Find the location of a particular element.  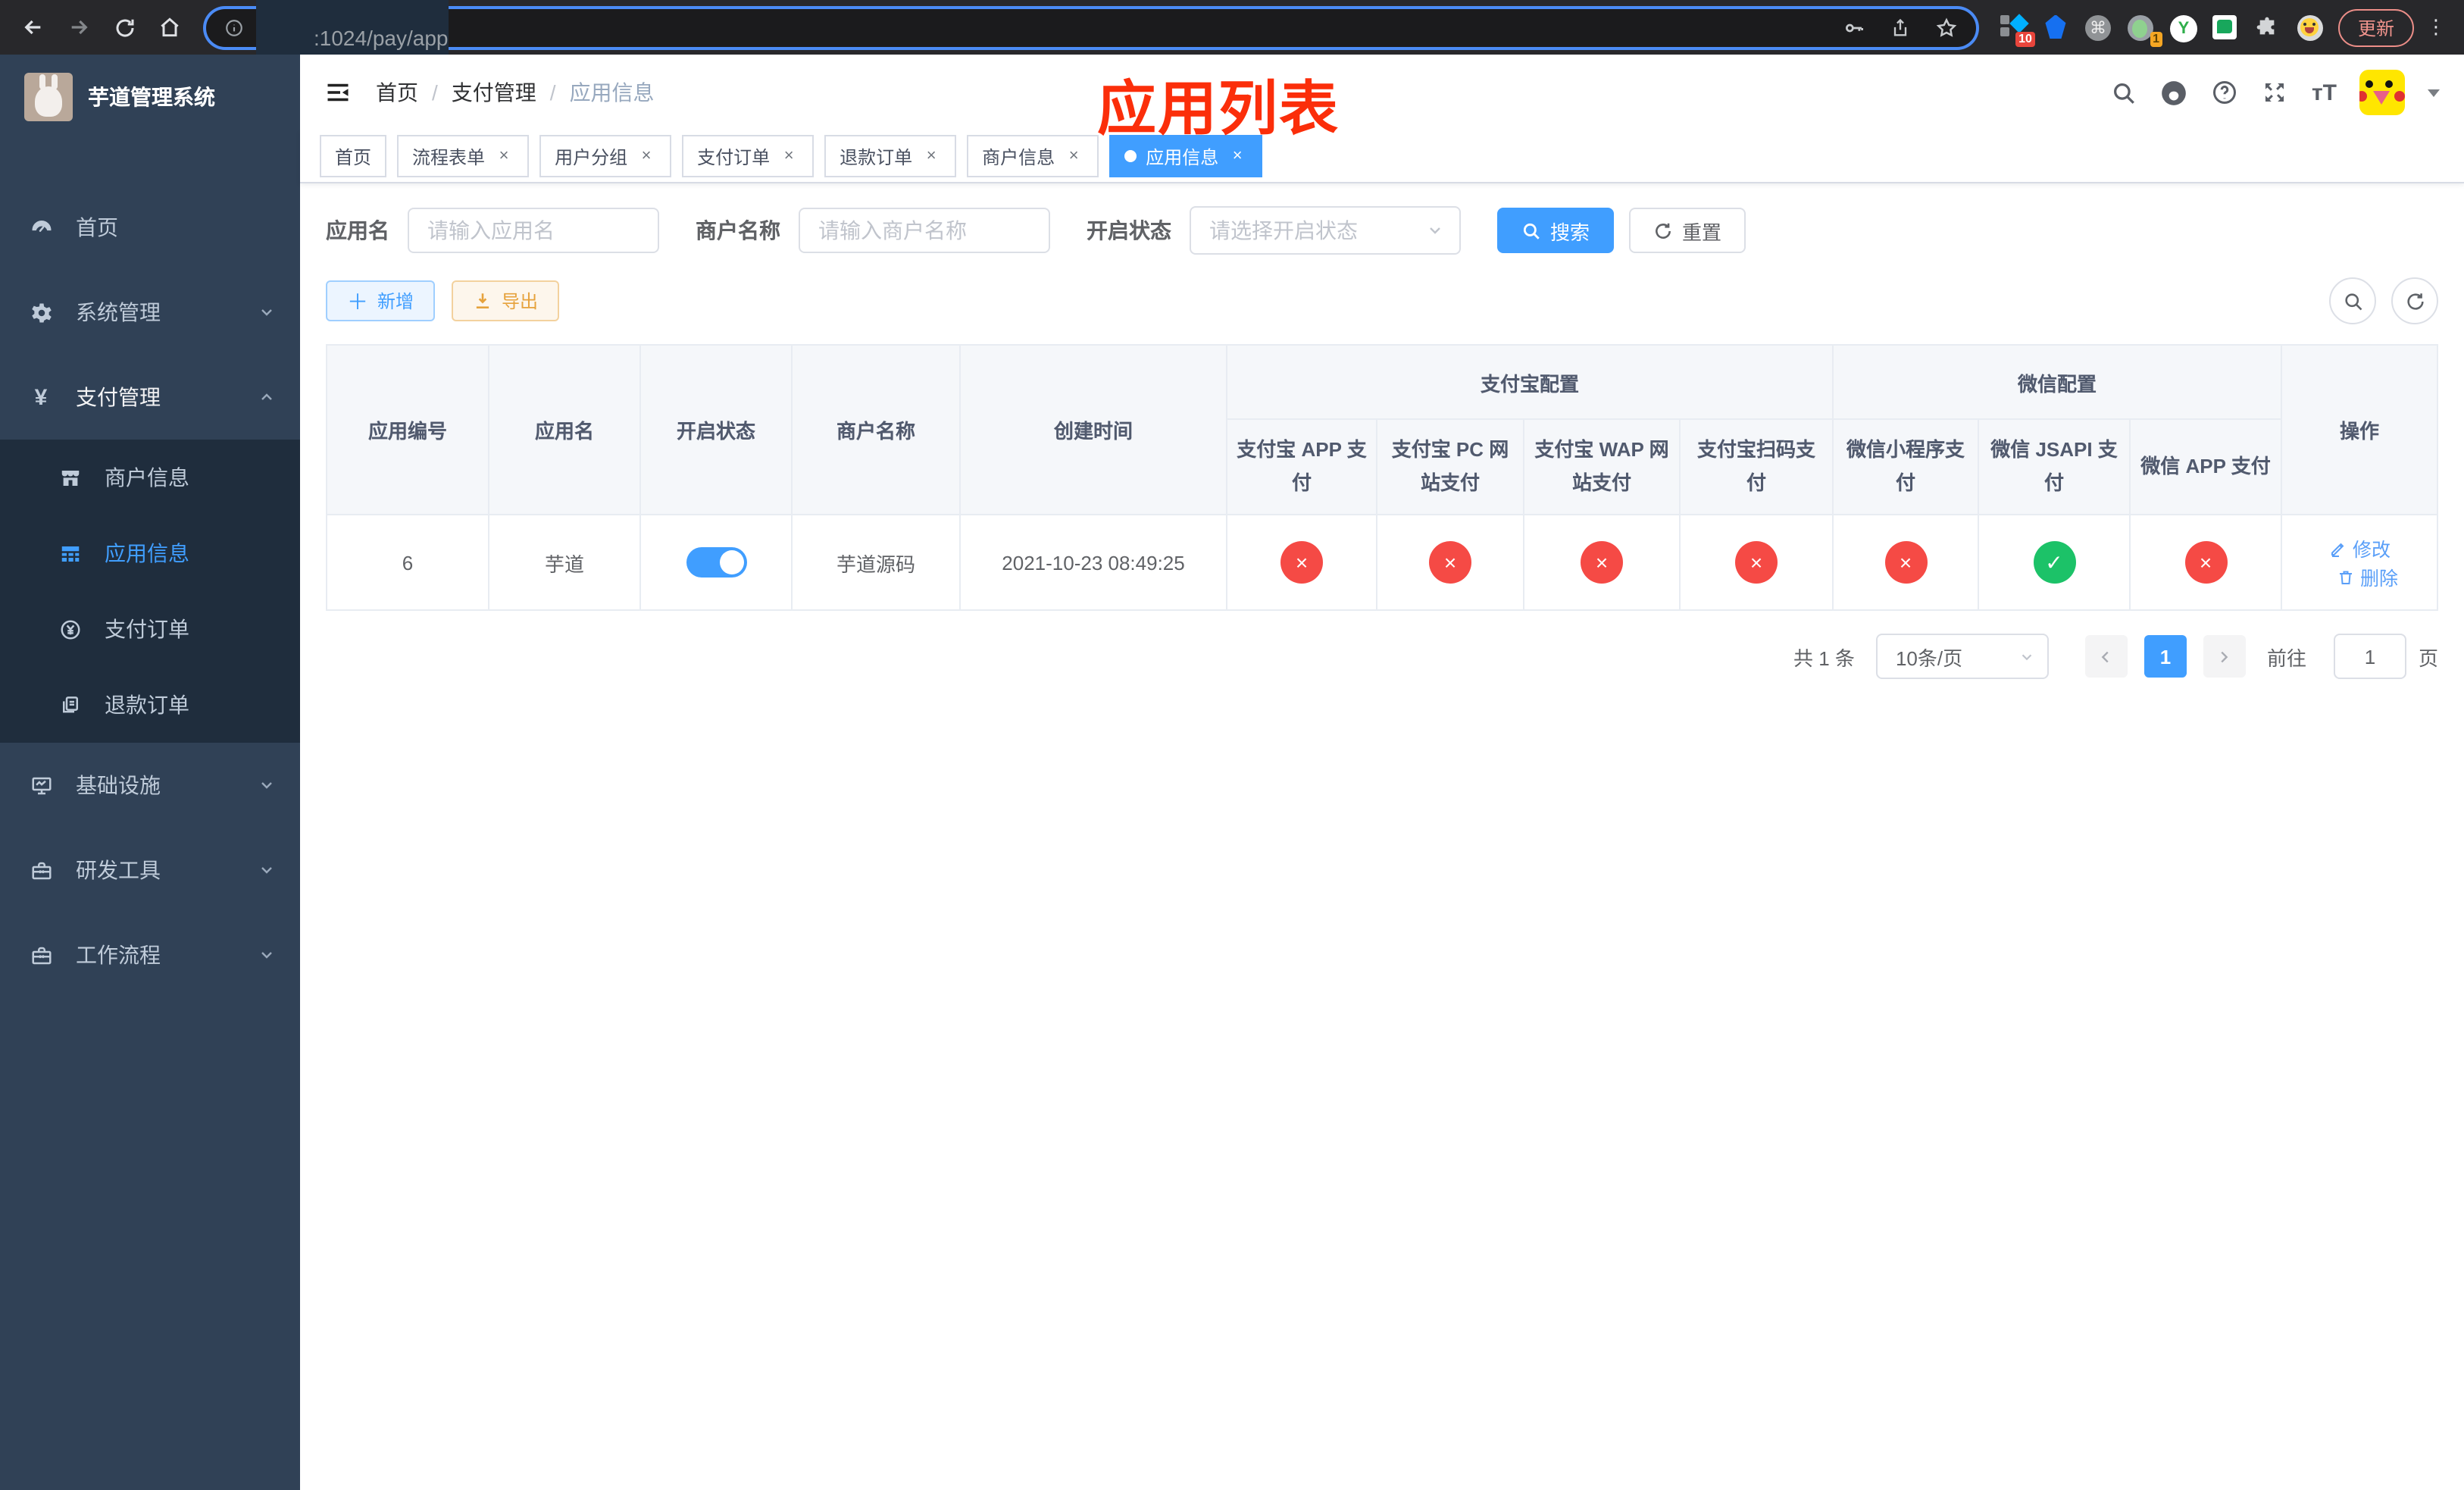

add-button: ＋新增 is located at coordinates (381, 300).